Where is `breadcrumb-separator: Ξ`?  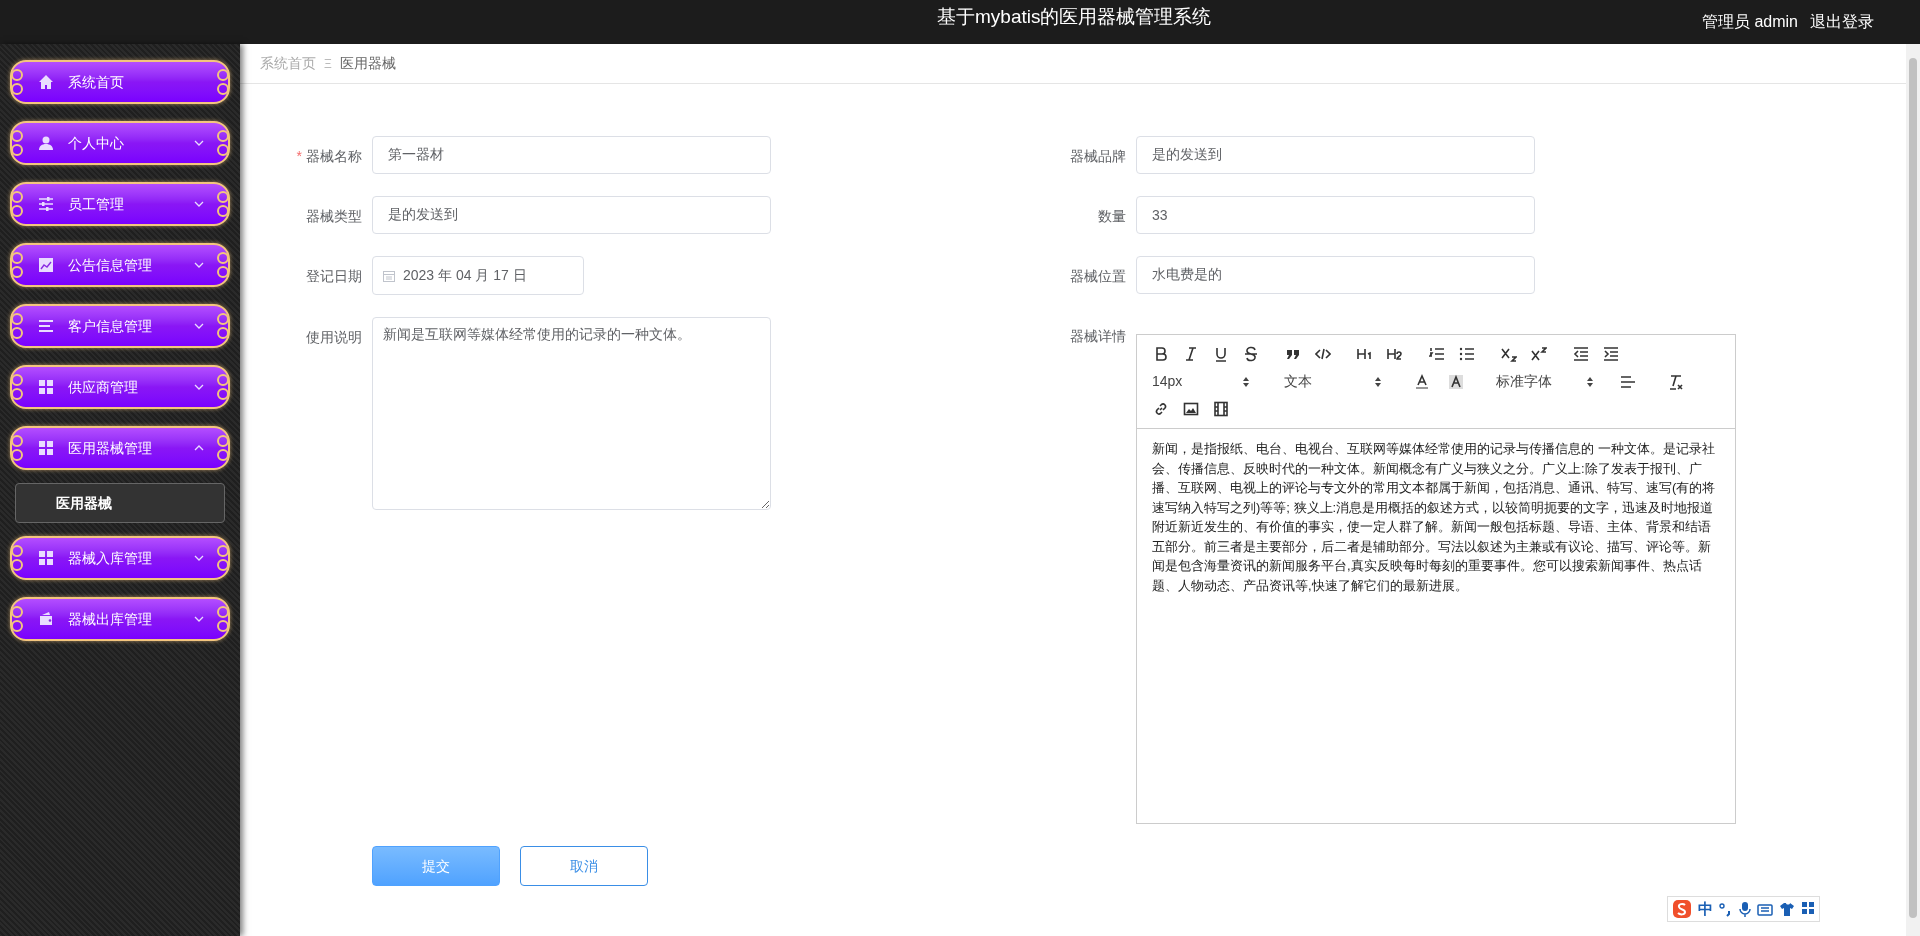
breadcrumb-separator: Ξ is located at coordinates (328, 64).